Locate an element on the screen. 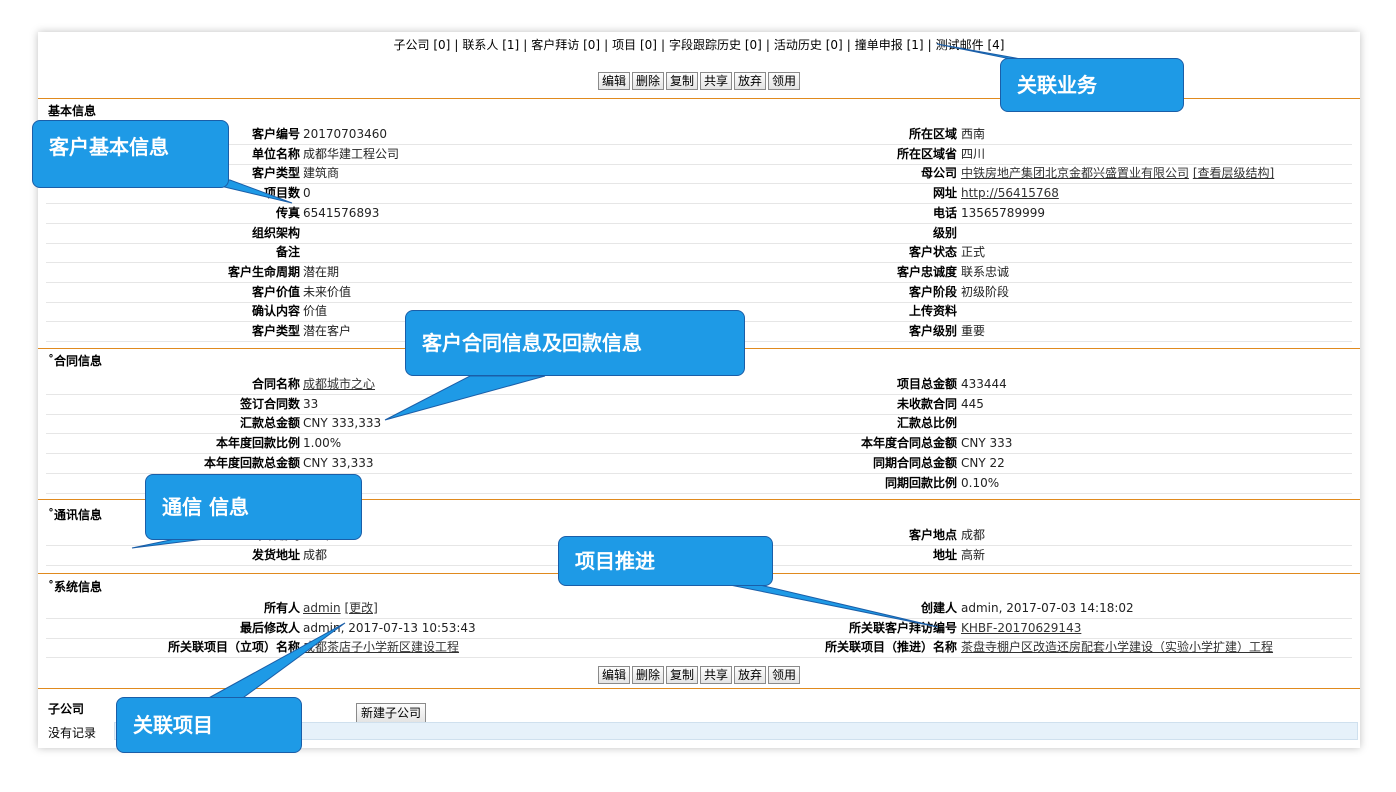  pointer-project-push is located at coordinates (834, 606).